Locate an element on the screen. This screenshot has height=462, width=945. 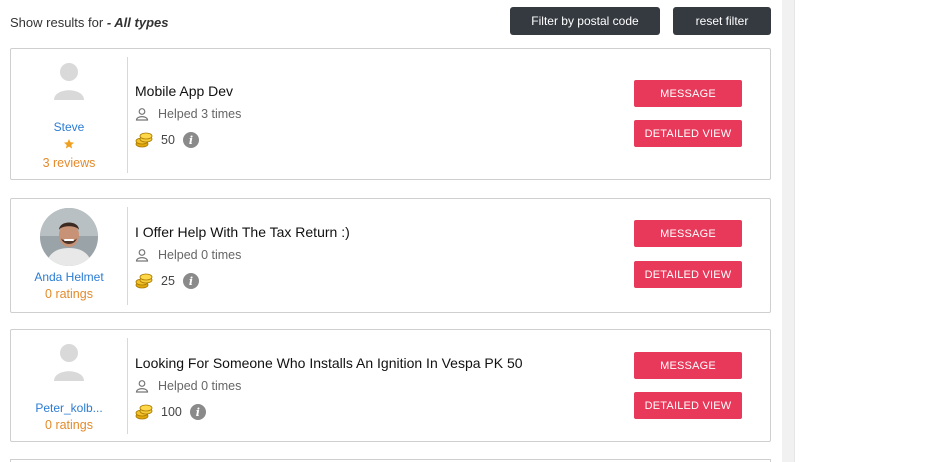
results-label: Show results for - All types is located at coordinates (89, 22).